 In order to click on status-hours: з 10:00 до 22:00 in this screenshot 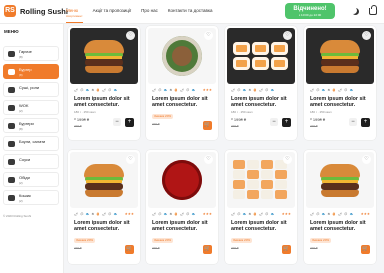, I will do `click(310, 15)`.